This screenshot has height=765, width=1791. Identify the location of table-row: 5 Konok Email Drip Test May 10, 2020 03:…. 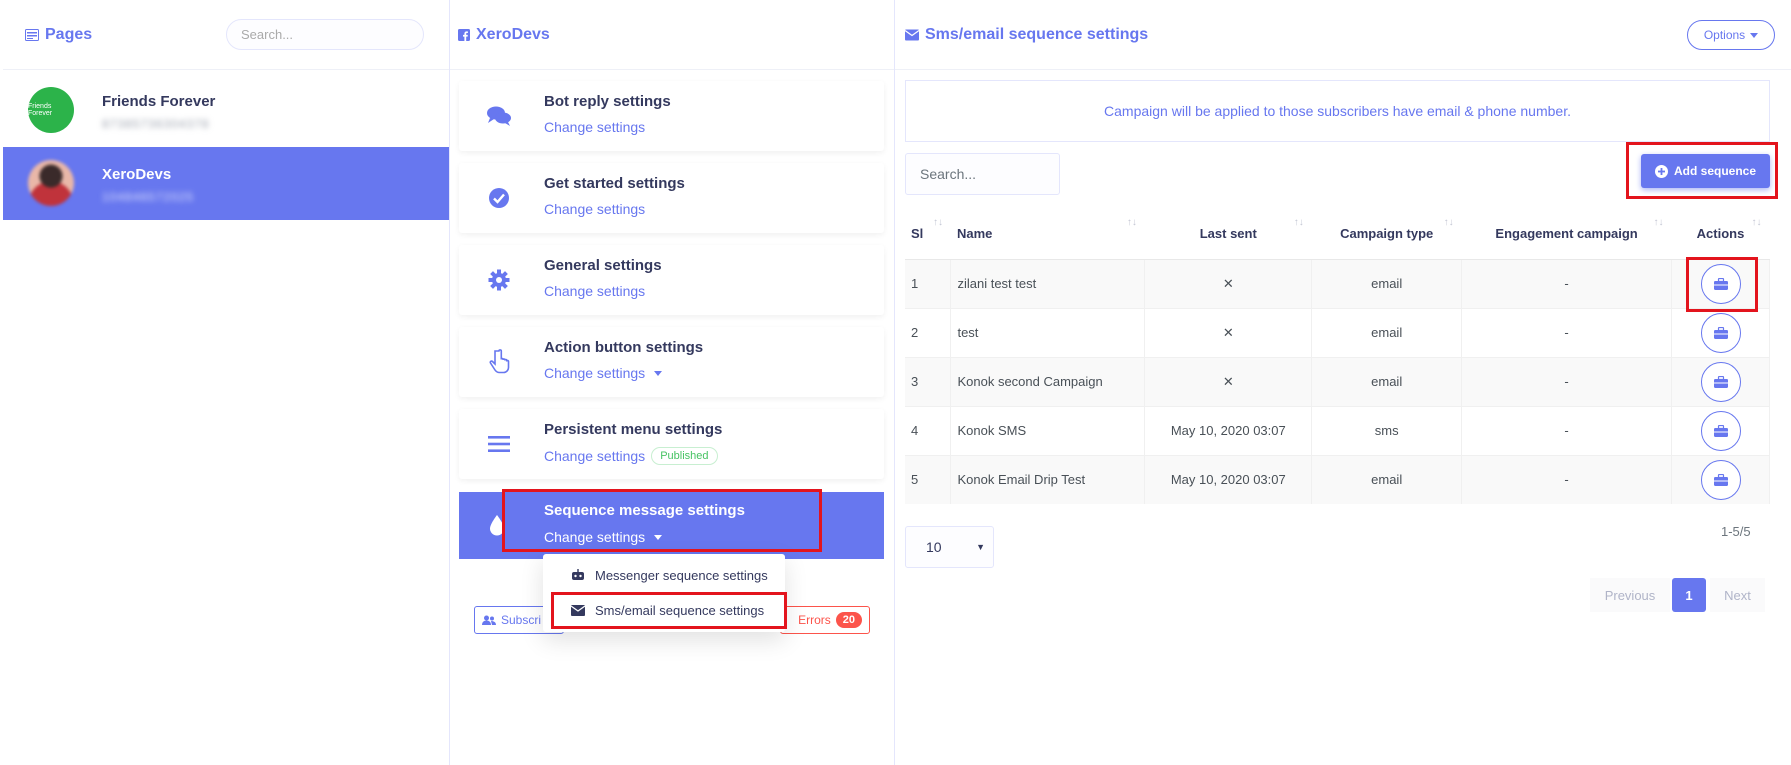
(1337, 479).